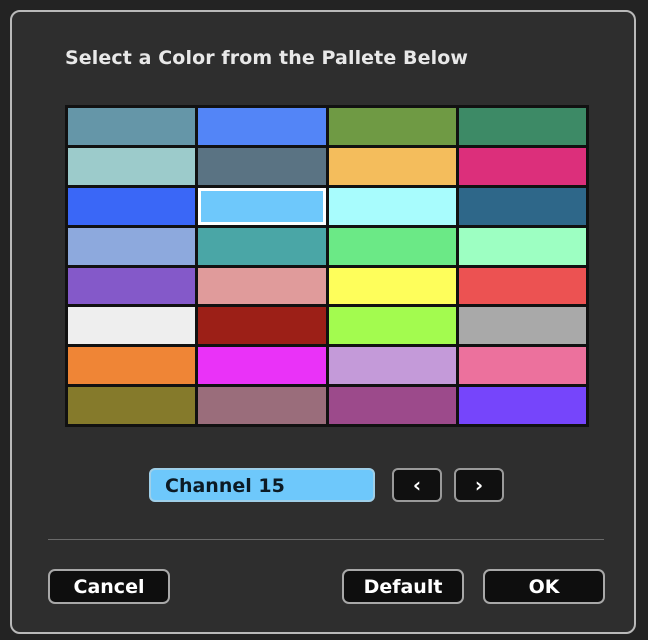  I want to click on default-button: Default, so click(403, 586).